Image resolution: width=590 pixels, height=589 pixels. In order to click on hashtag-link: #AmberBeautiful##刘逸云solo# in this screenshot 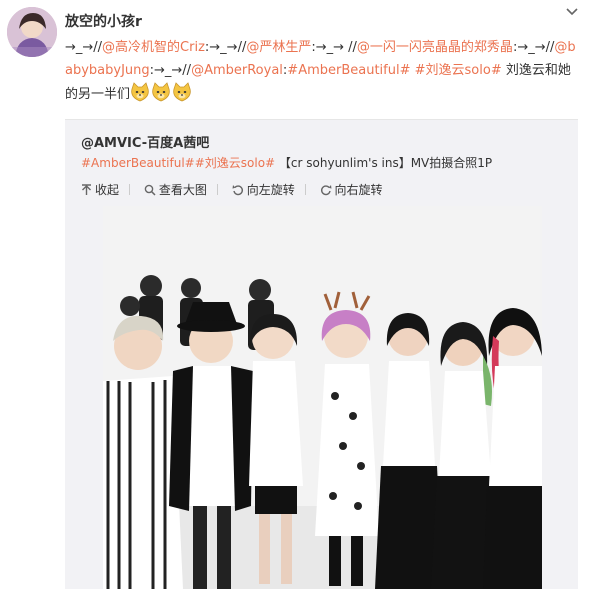, I will do `click(178, 163)`.